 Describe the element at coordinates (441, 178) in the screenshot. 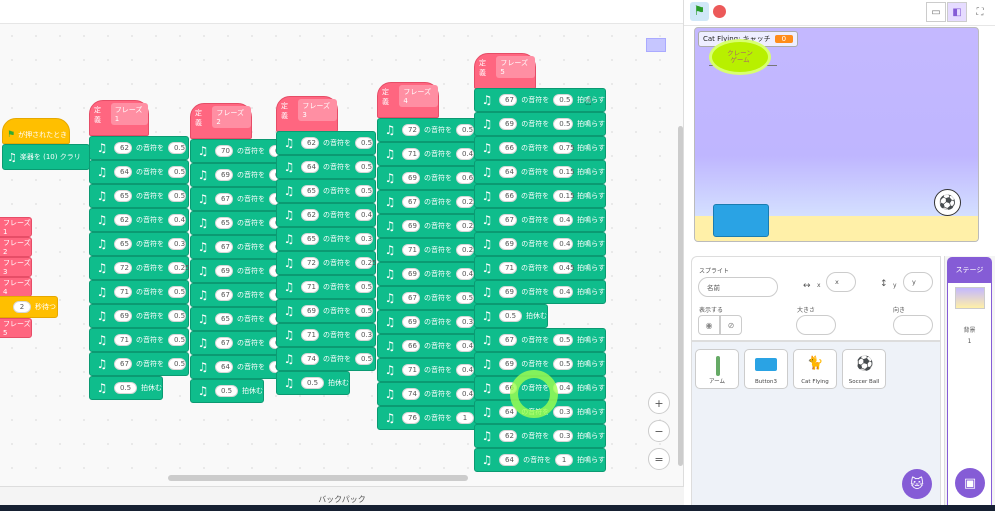

I see `play-note-block: ♫69の音符を0.6拍鳴らす` at that location.